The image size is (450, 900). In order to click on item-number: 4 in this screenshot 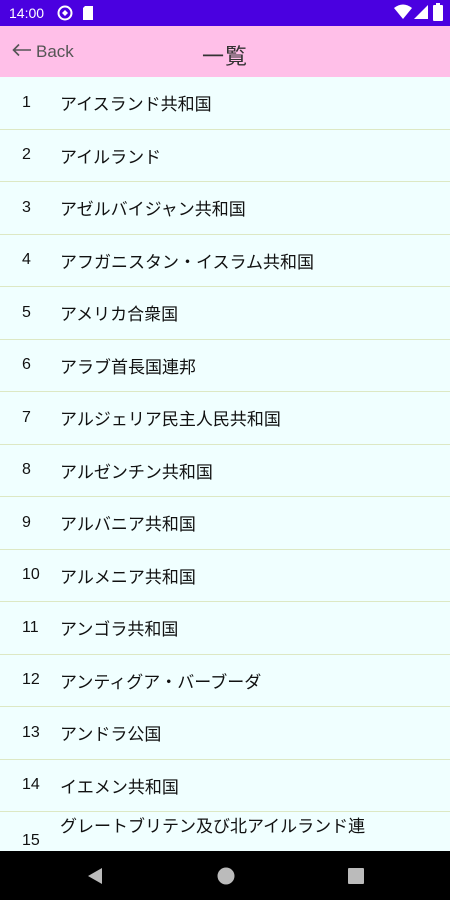, I will do `click(26, 260)`.